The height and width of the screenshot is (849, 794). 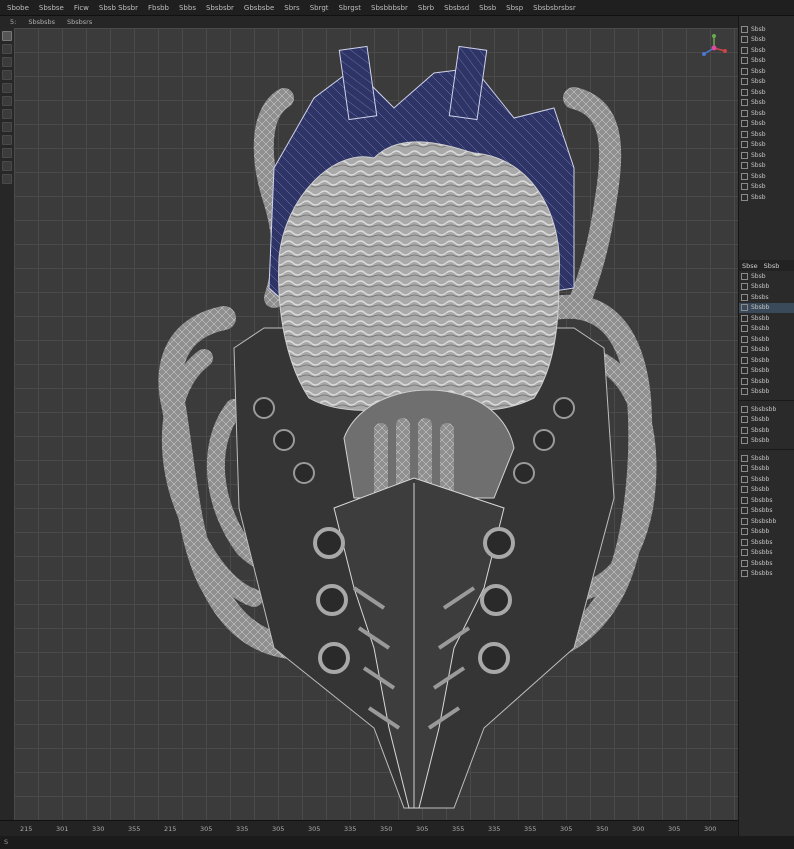 What do you see at coordinates (554, 8) in the screenshot?
I see `menu-item: Sbsbsbrsbsr` at bounding box center [554, 8].